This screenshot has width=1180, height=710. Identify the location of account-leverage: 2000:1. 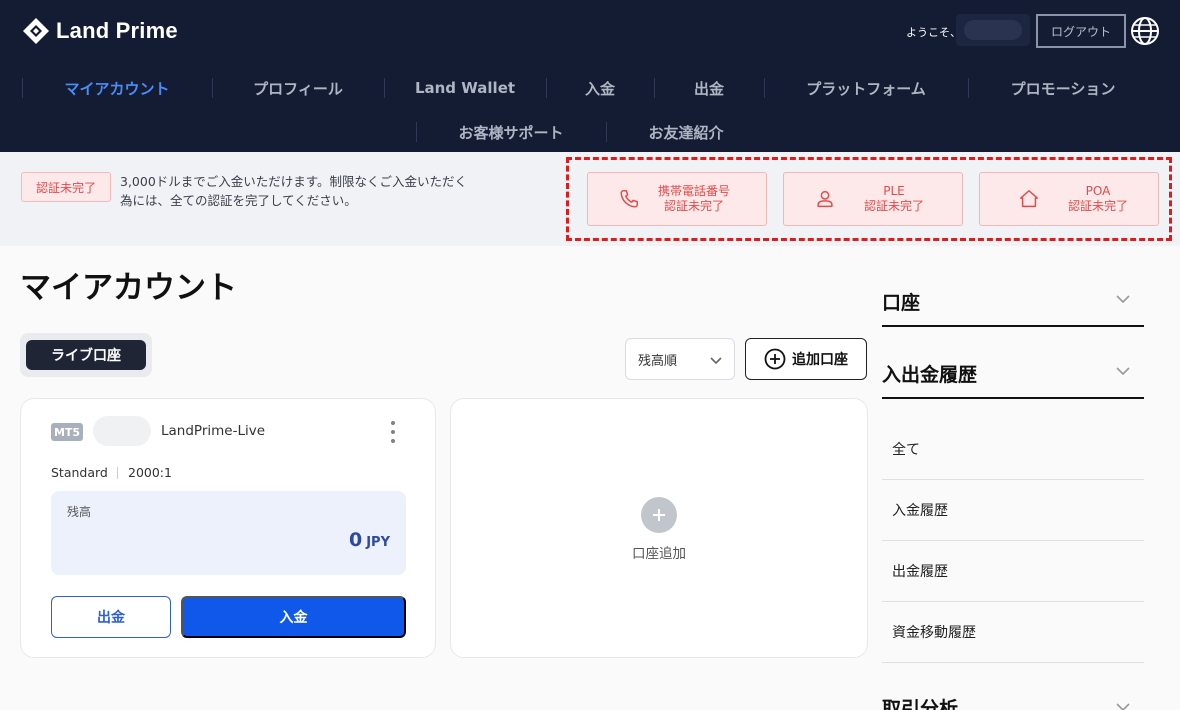
(150, 472).